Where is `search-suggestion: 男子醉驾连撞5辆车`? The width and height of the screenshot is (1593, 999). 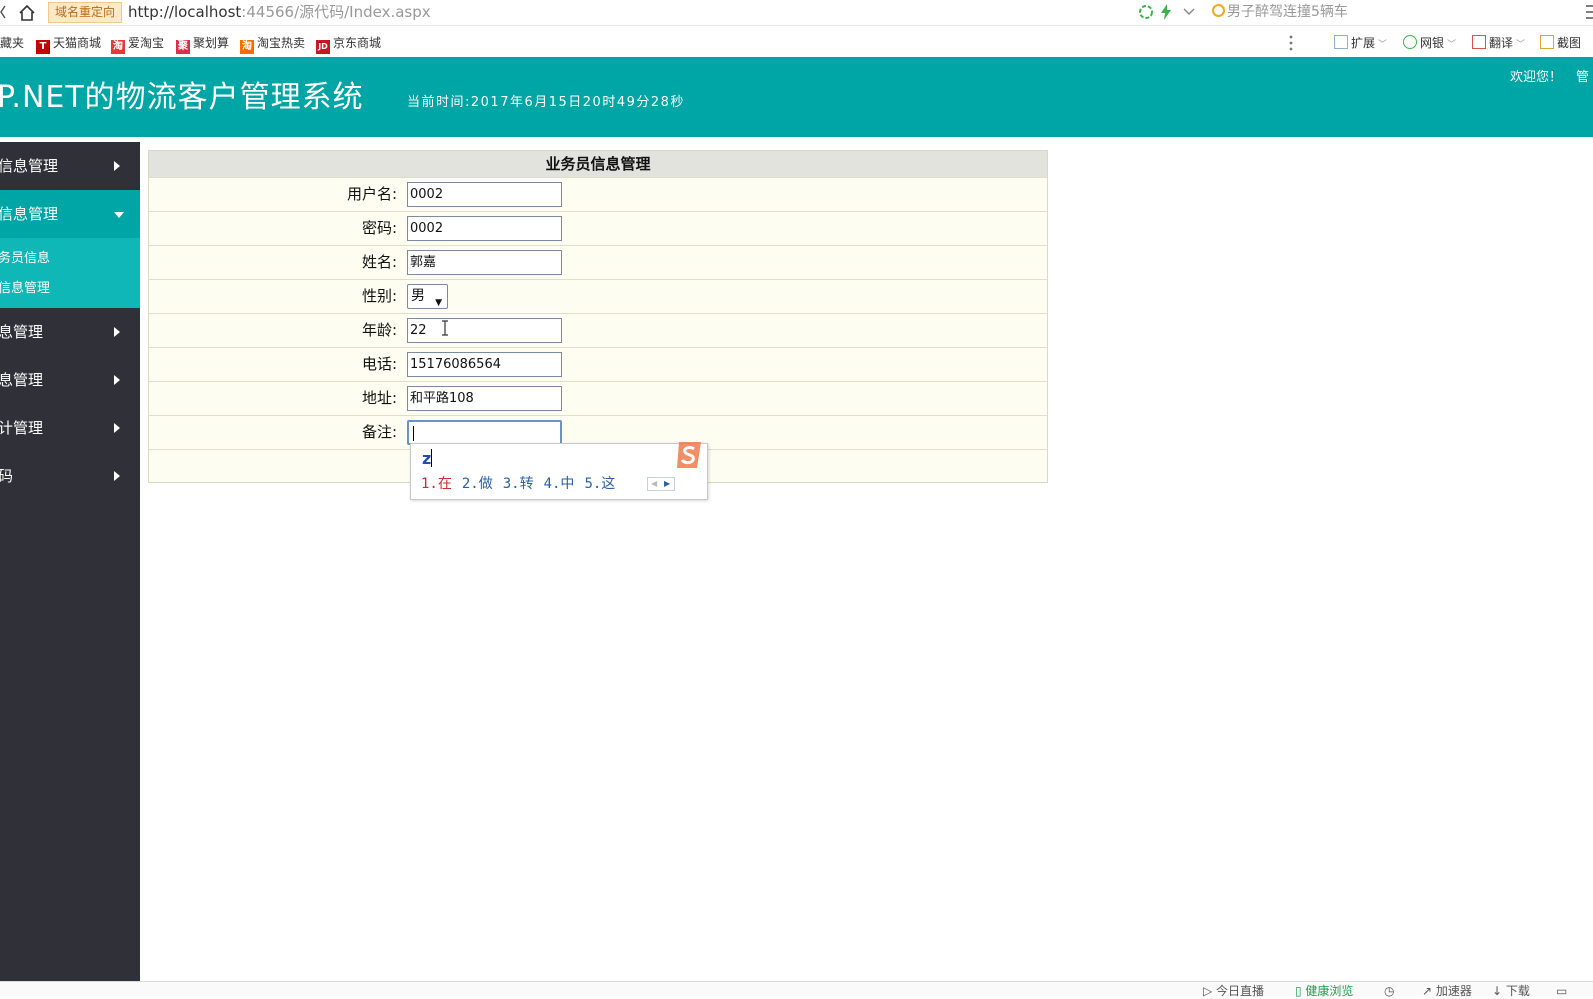
search-suggestion: 男子醉驾连撞5辆车 is located at coordinates (1280, 12).